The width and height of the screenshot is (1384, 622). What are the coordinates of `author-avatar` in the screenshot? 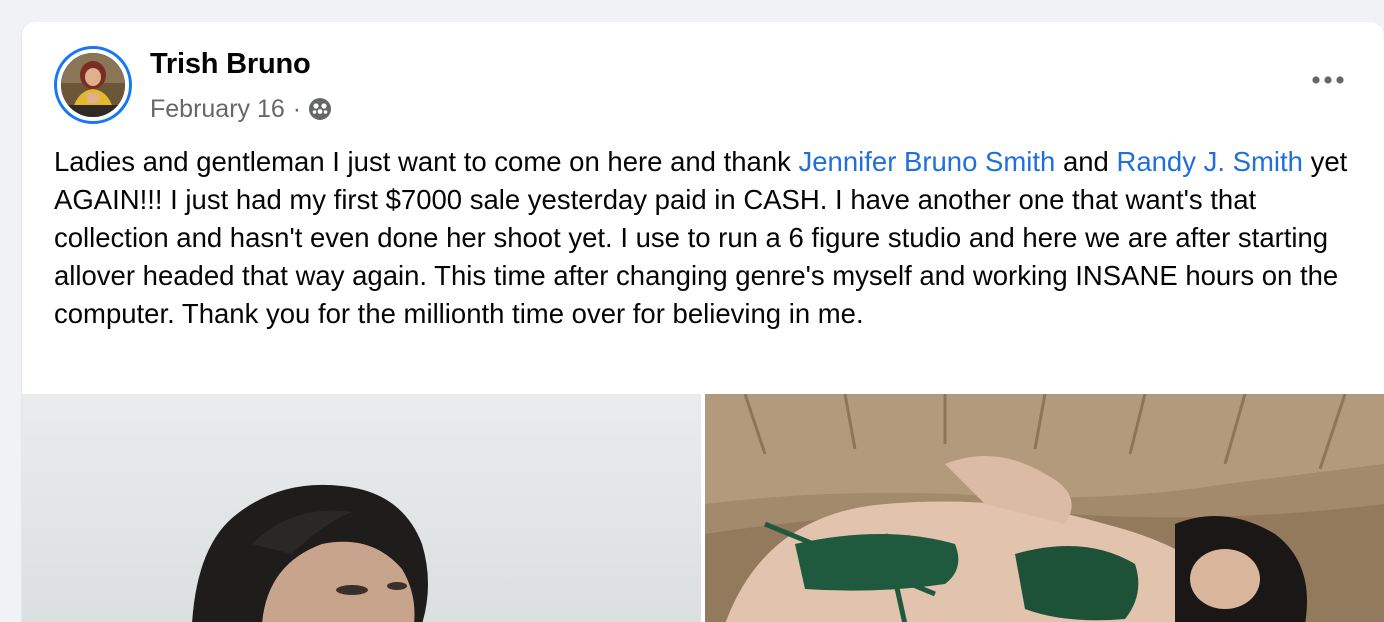 It's located at (93, 85).